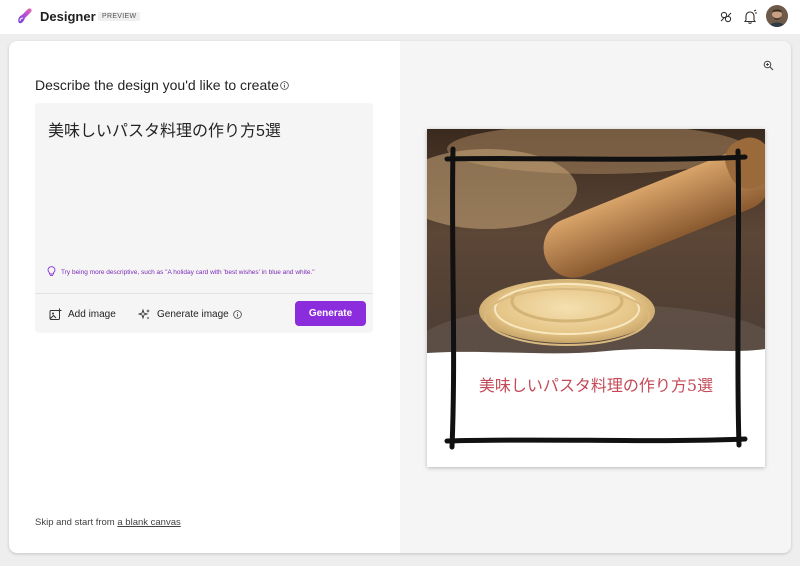 The width and height of the screenshot is (800, 566). I want to click on app-title: Designer, so click(68, 16).